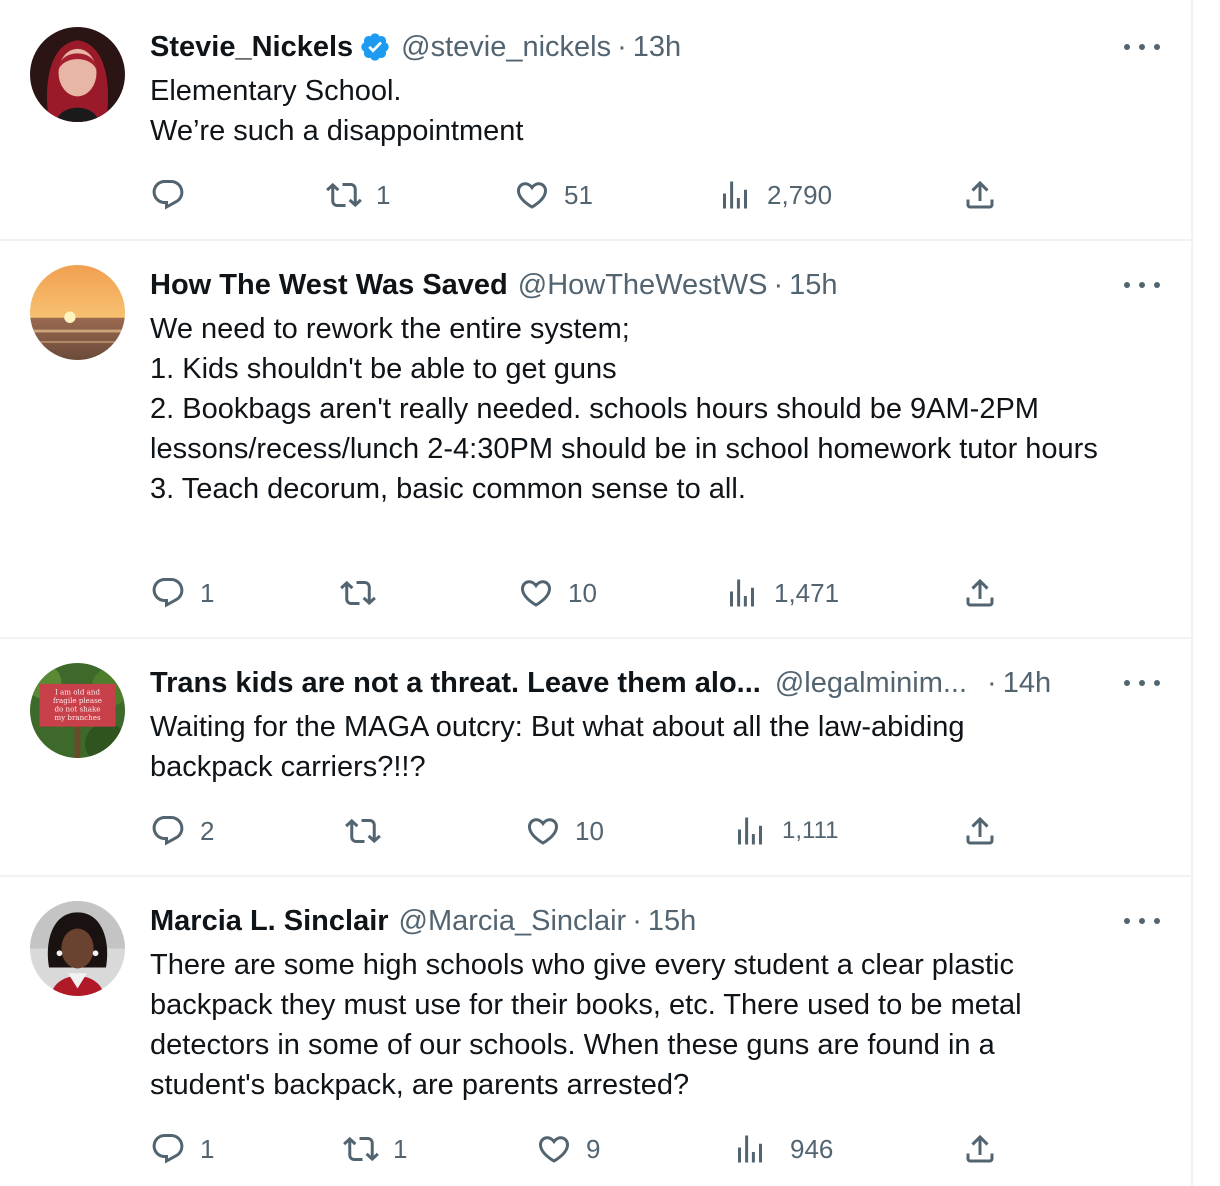 The image size is (1220, 1186). Describe the element at coordinates (1027, 683) in the screenshot. I see `timestamp: 14h` at that location.